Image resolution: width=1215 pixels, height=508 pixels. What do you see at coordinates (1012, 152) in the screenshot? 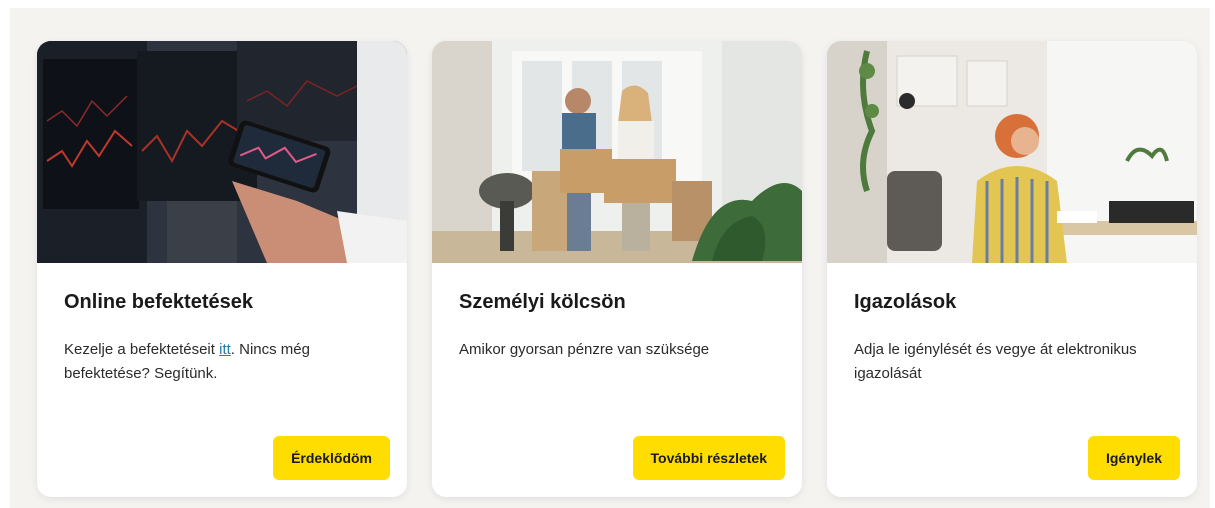
I see `woman-working-home-photo` at bounding box center [1012, 152].